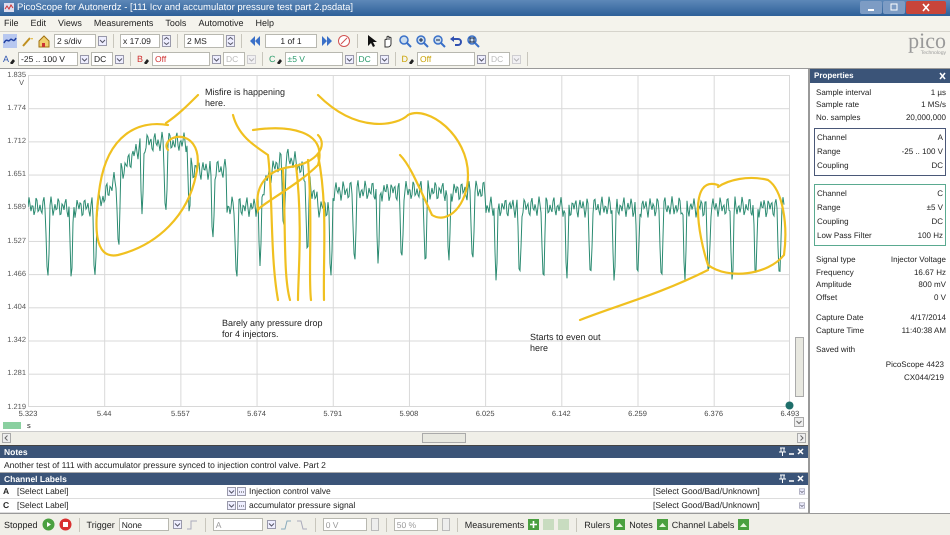 The image size is (950, 535). What do you see at coordinates (9, 7) in the screenshot?
I see `app-icon` at bounding box center [9, 7].